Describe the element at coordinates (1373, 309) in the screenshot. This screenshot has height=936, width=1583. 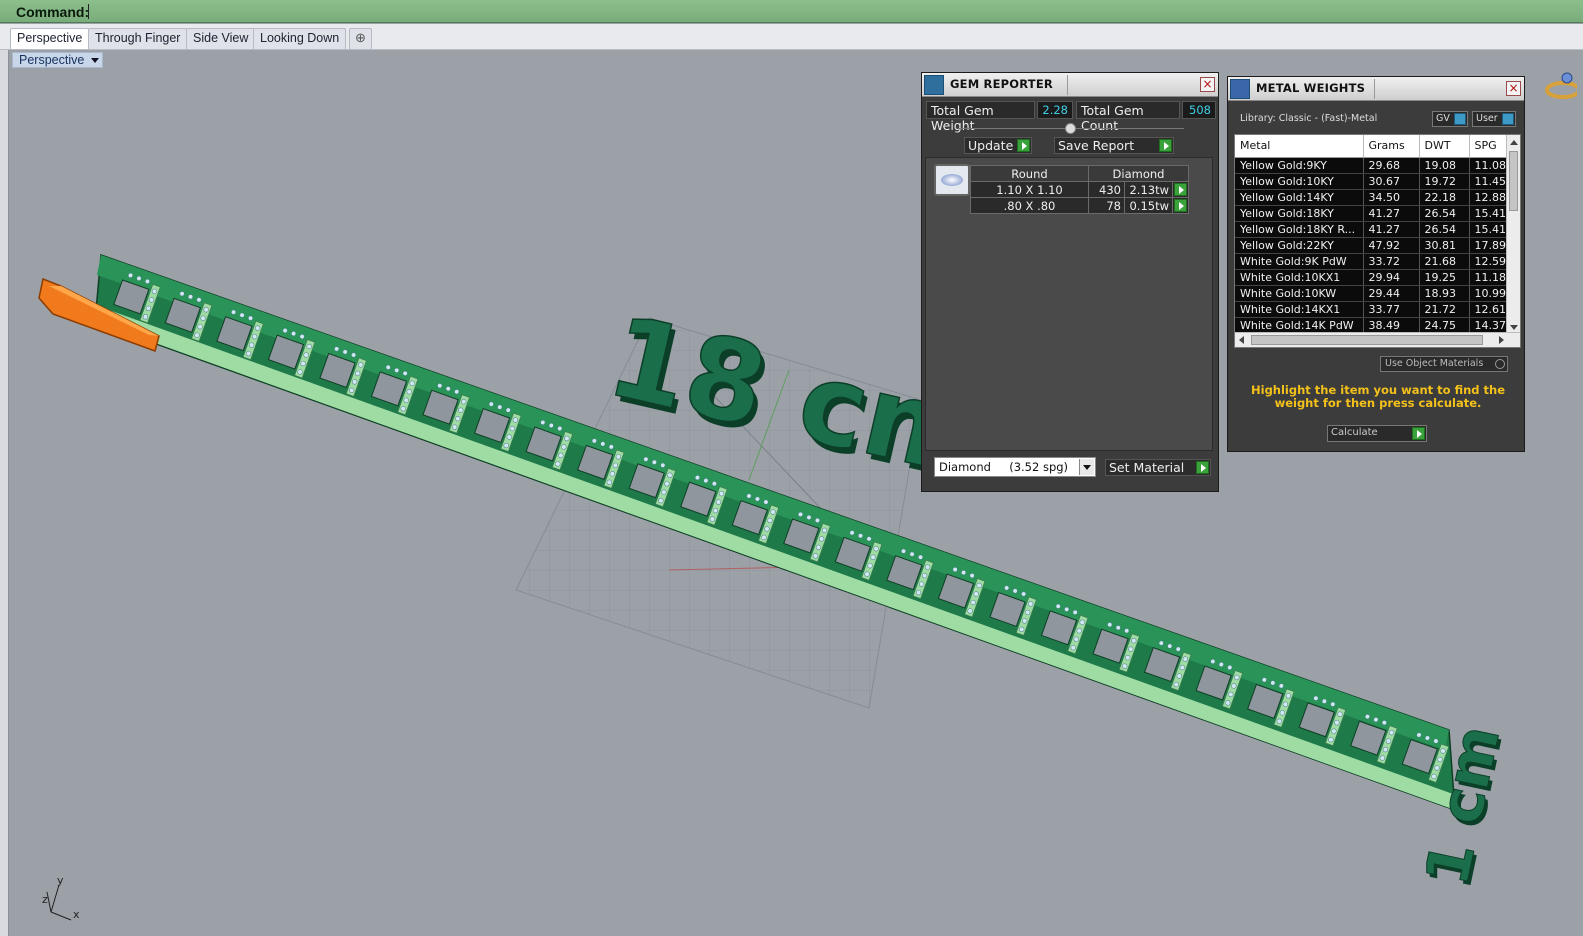
I see `table-row: White Gold:14KX1 33.77 21.72 12.61` at that location.